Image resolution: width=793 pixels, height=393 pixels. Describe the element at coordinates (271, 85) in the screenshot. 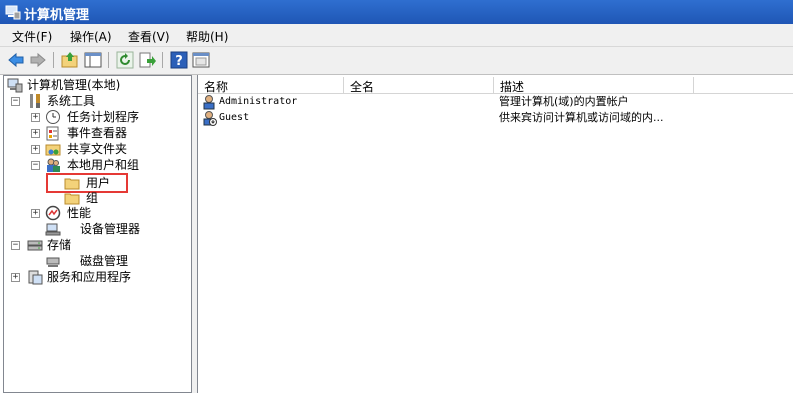

I see `column-header-name: 名称` at that location.